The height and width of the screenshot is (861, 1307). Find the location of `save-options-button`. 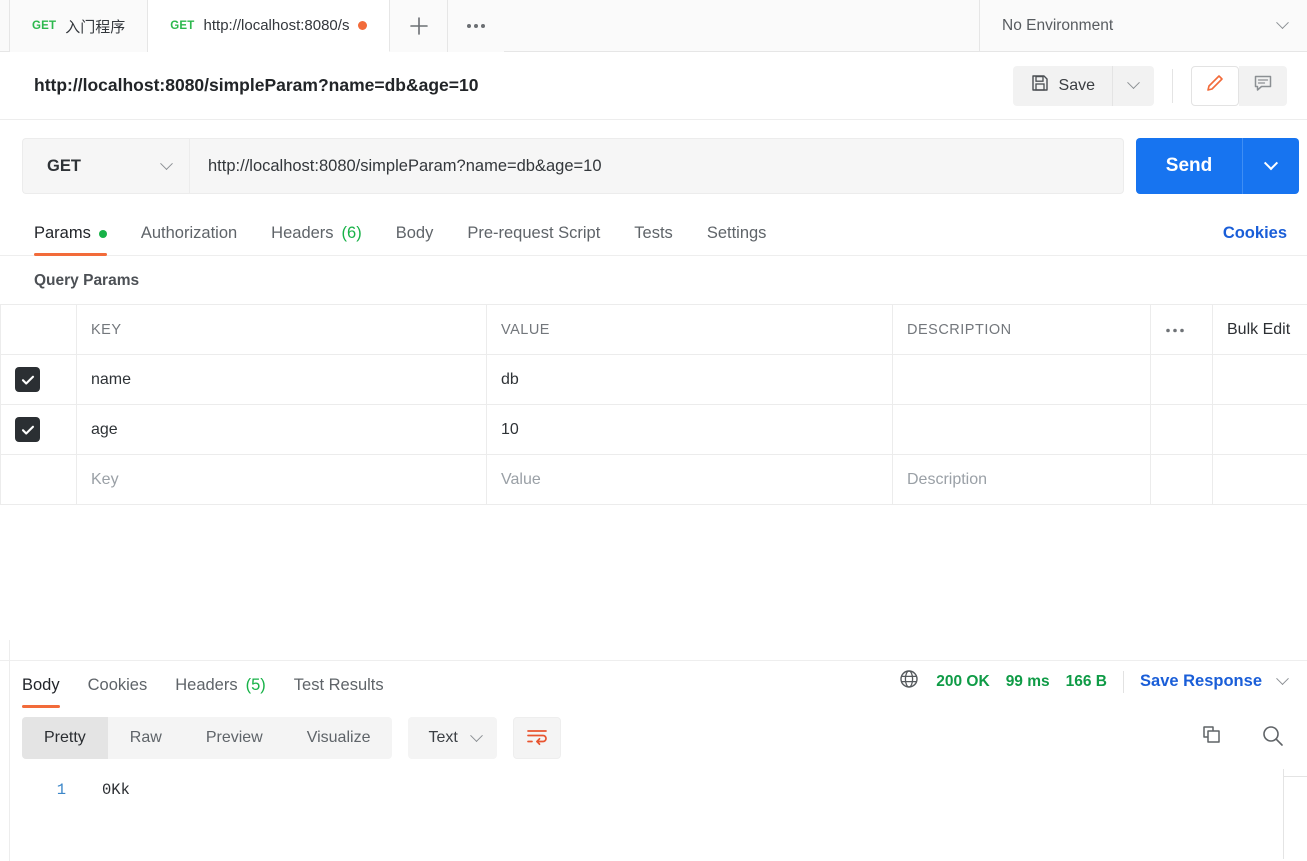

save-options-button is located at coordinates (1133, 85).